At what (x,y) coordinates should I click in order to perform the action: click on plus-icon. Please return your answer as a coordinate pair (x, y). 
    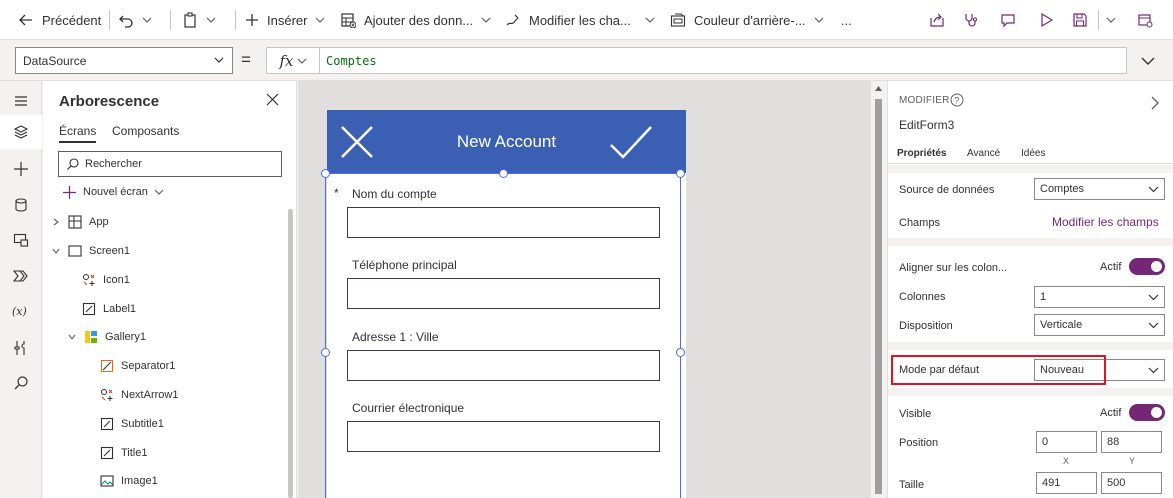
    Looking at the image, I should click on (69, 192).